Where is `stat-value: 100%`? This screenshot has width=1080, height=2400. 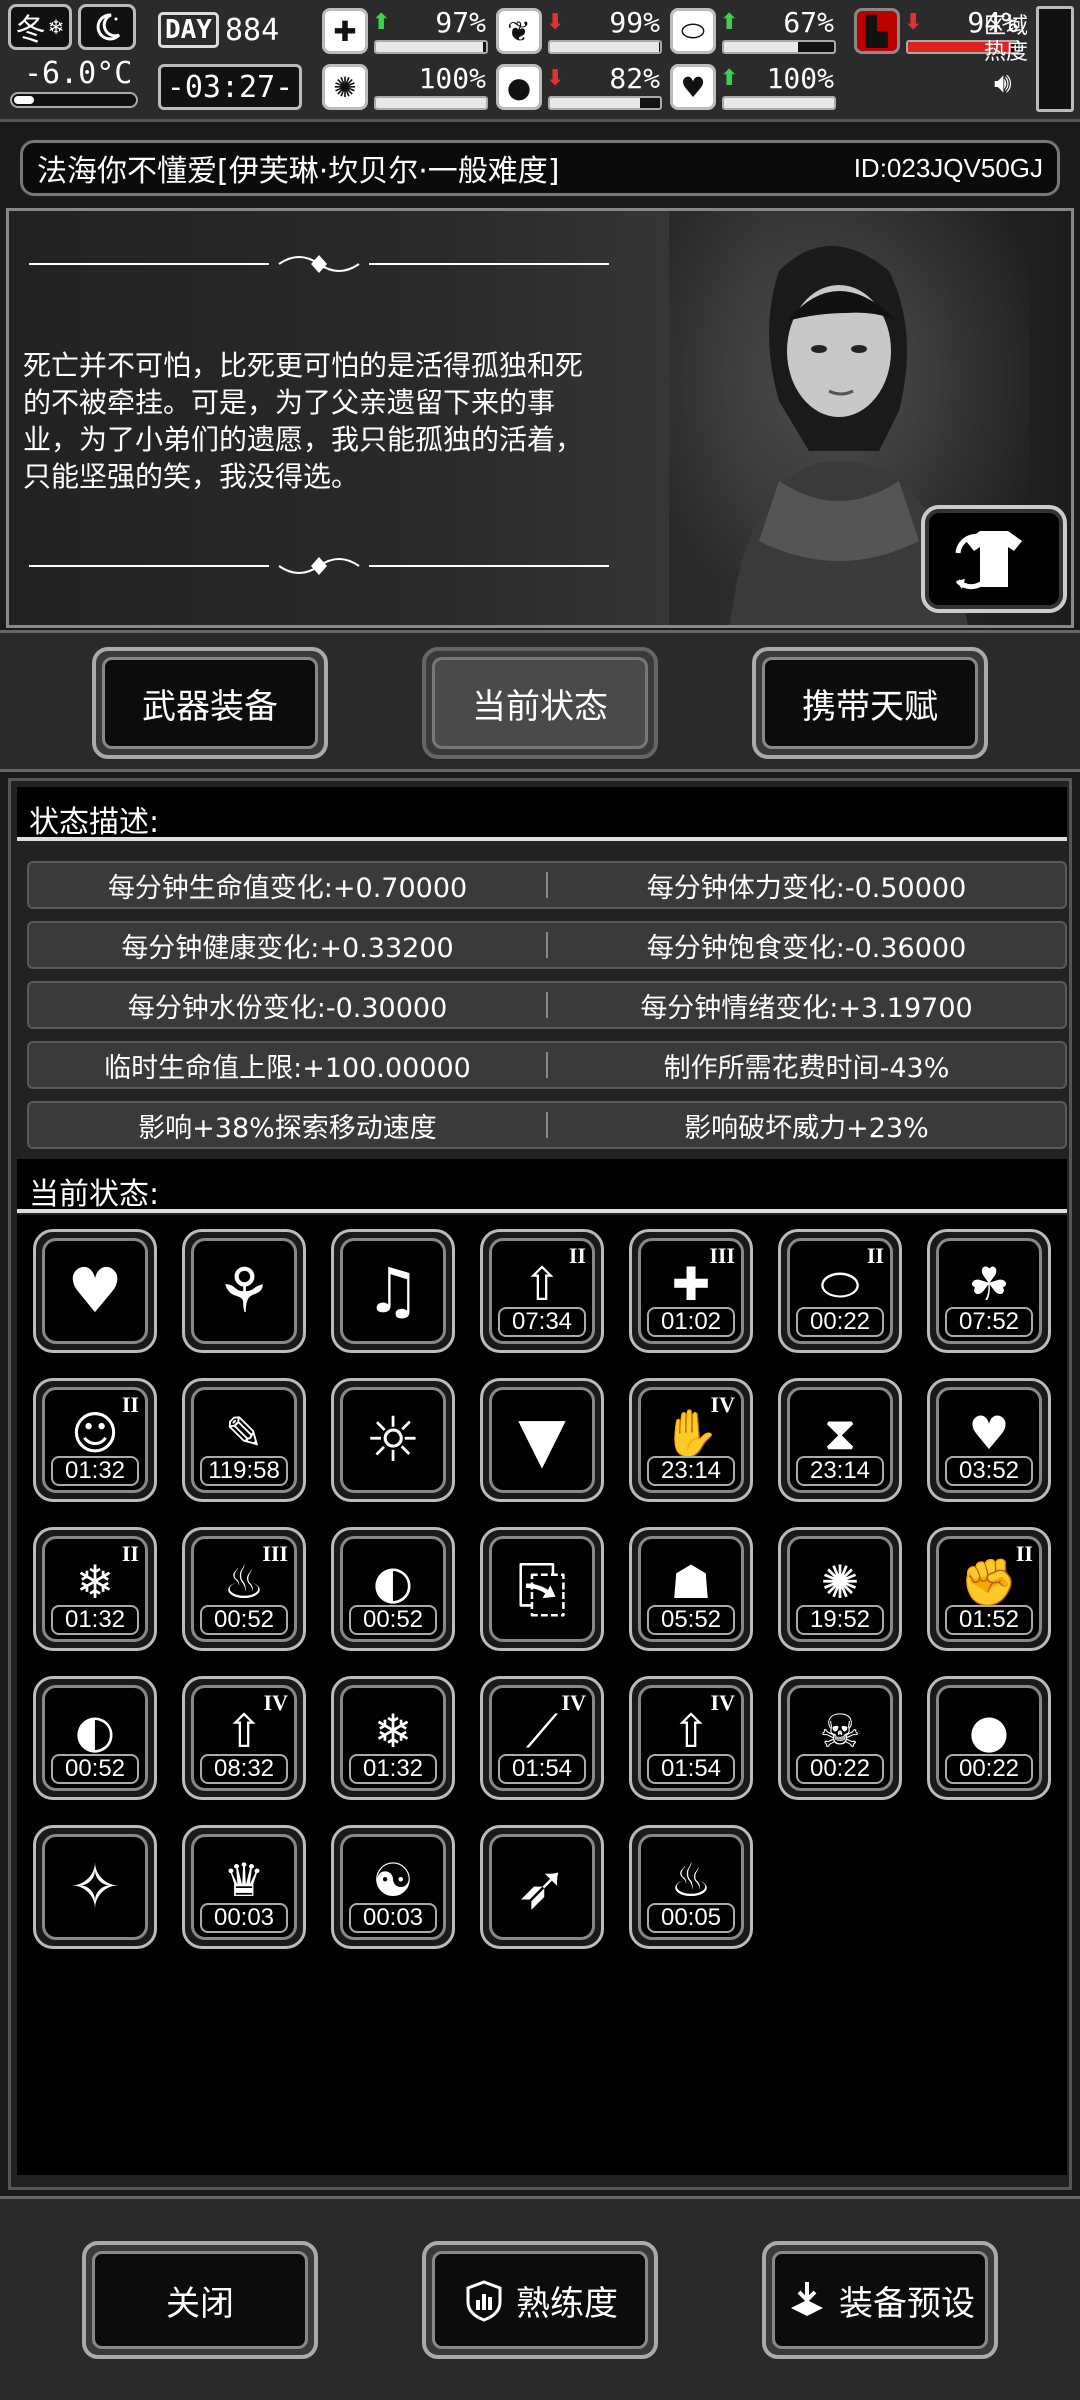 stat-value: 100% is located at coordinates (800, 78).